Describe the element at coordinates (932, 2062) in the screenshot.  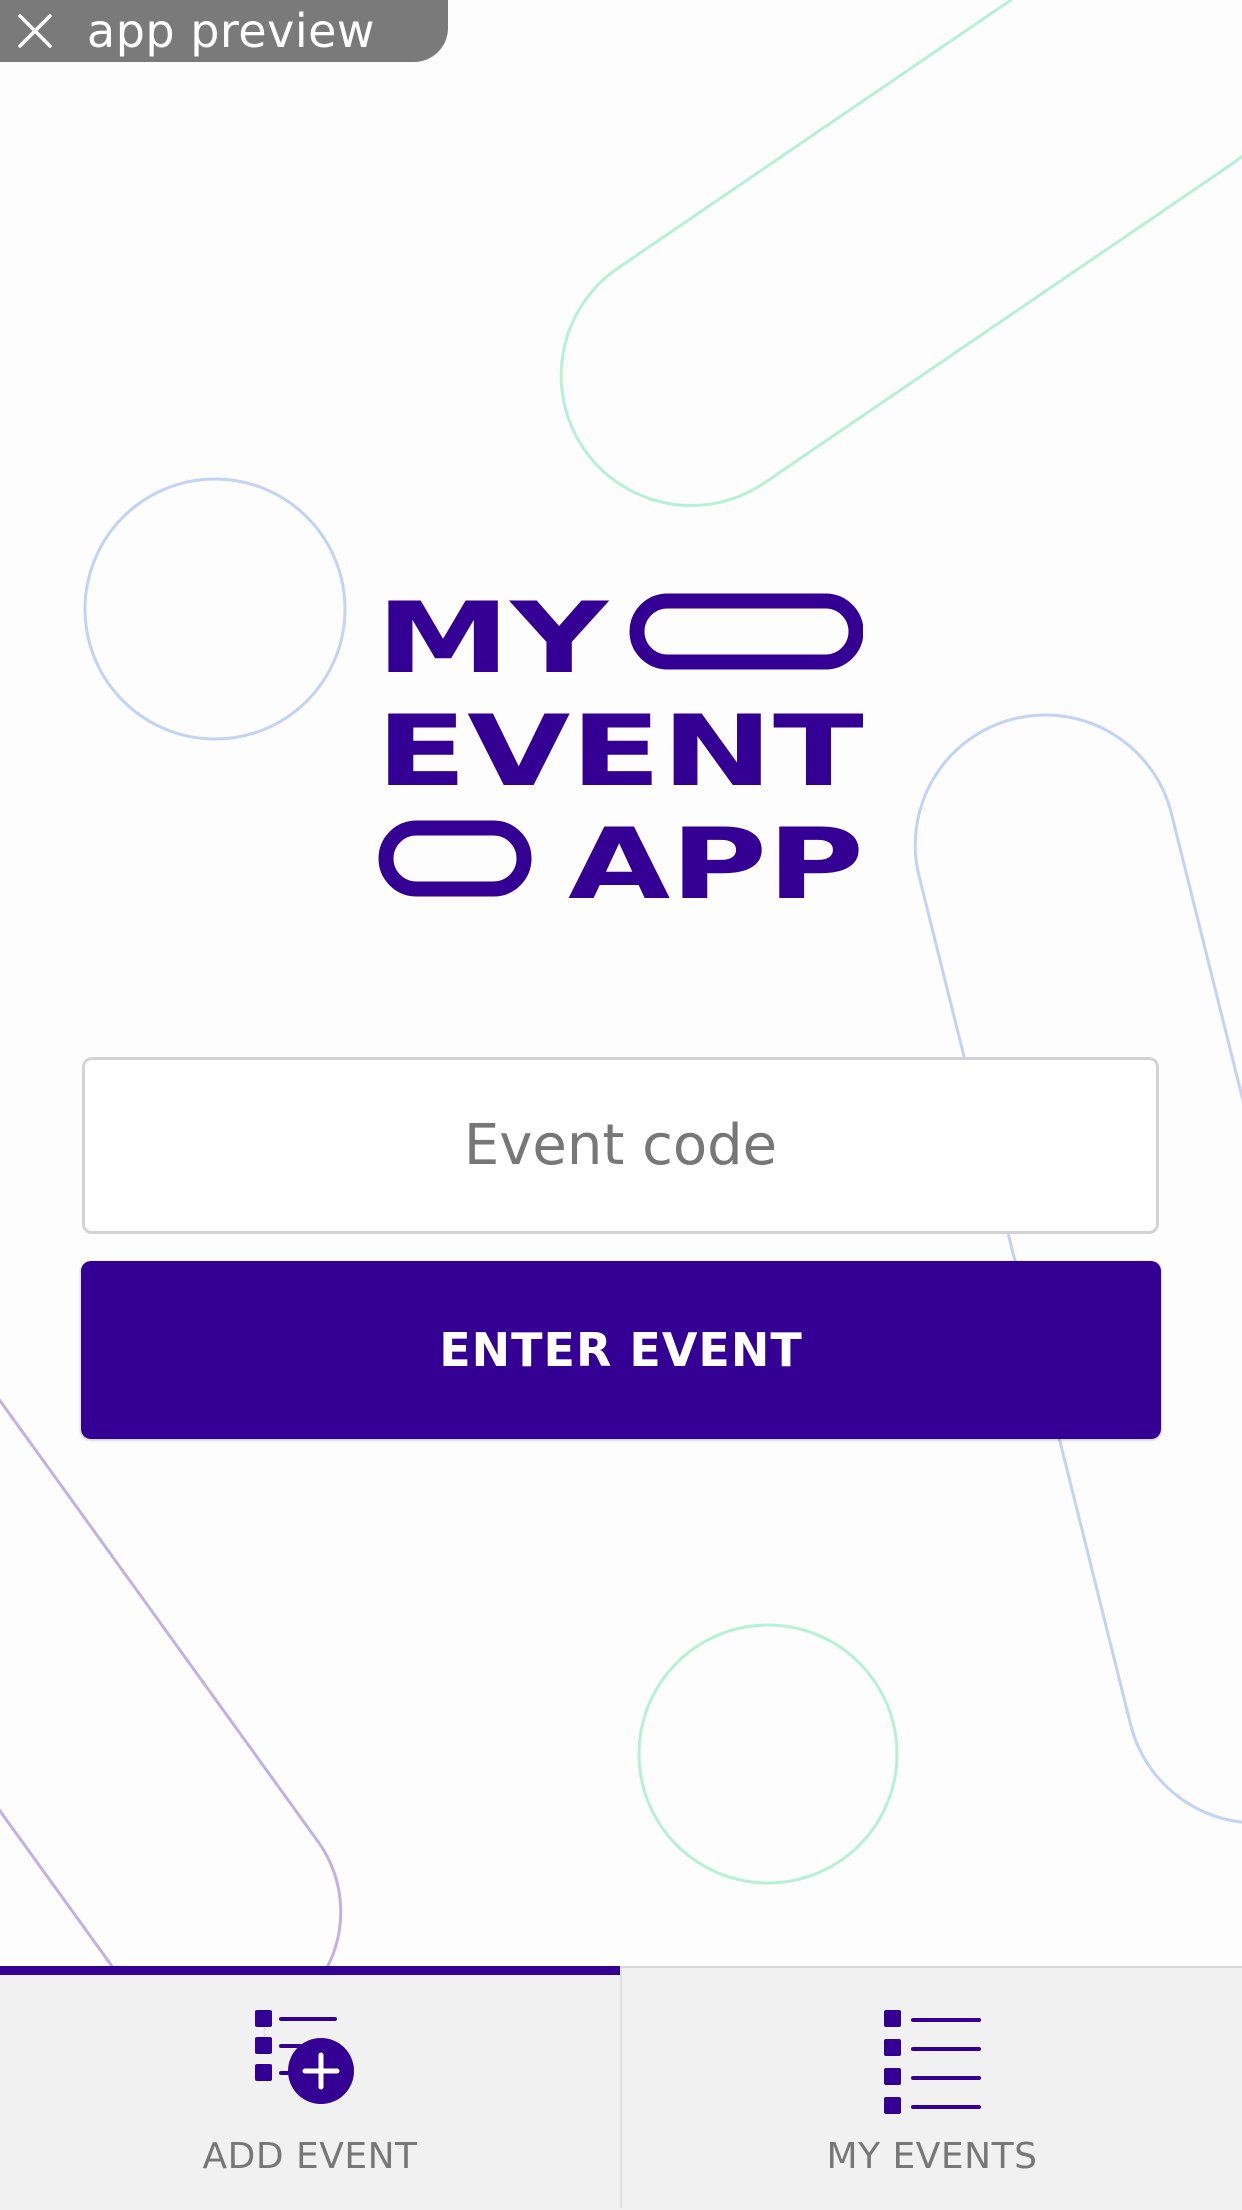
I see `list-icon` at that location.